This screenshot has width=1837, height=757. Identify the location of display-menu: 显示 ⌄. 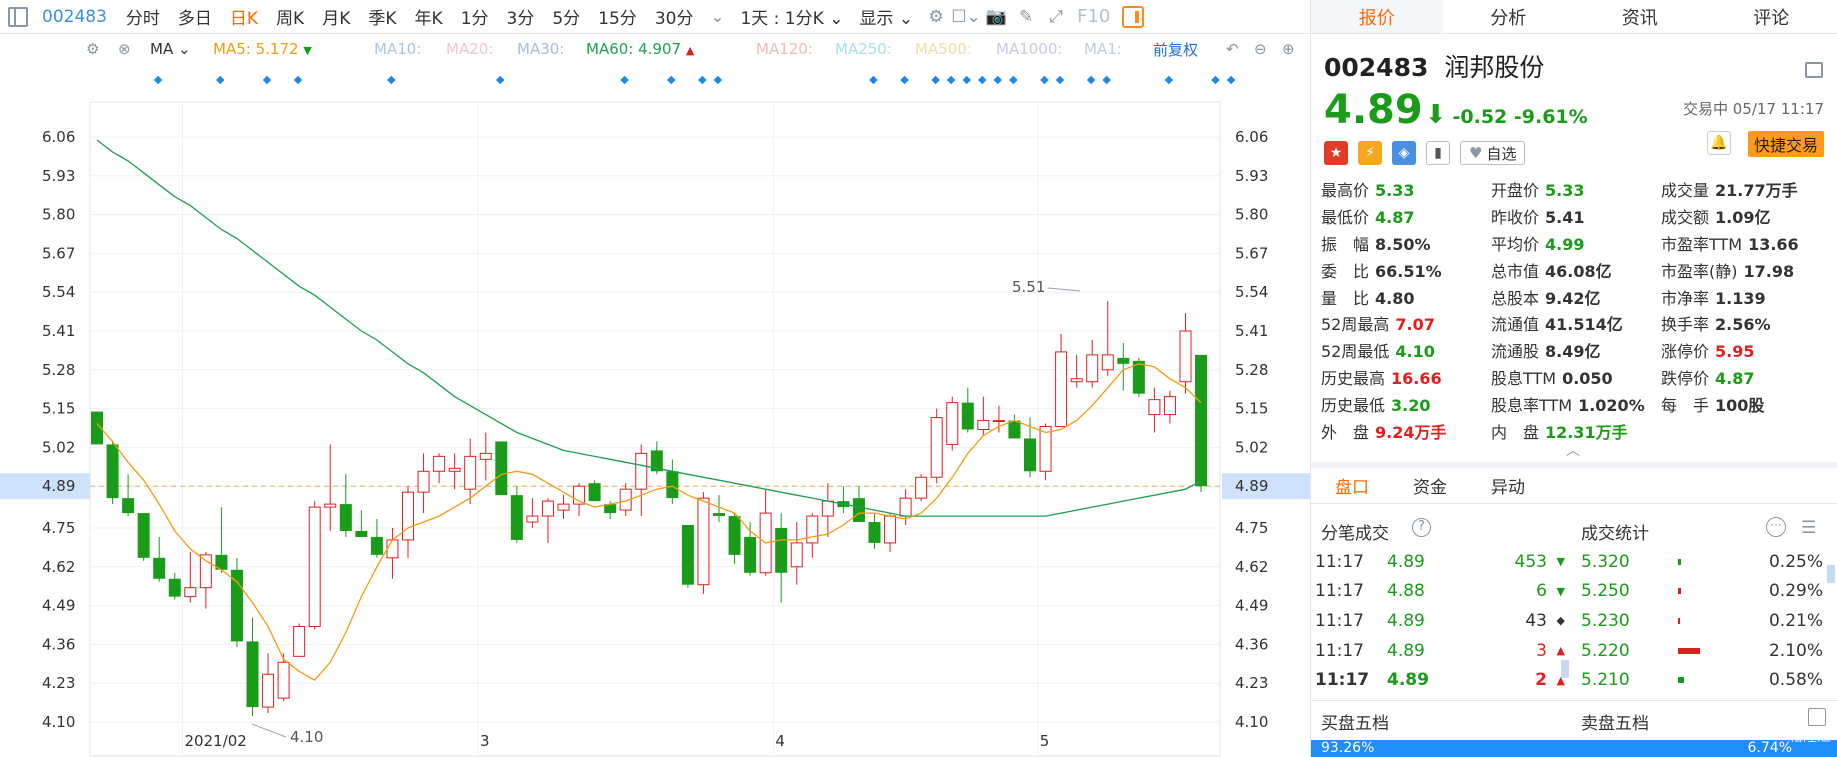
(886, 16).